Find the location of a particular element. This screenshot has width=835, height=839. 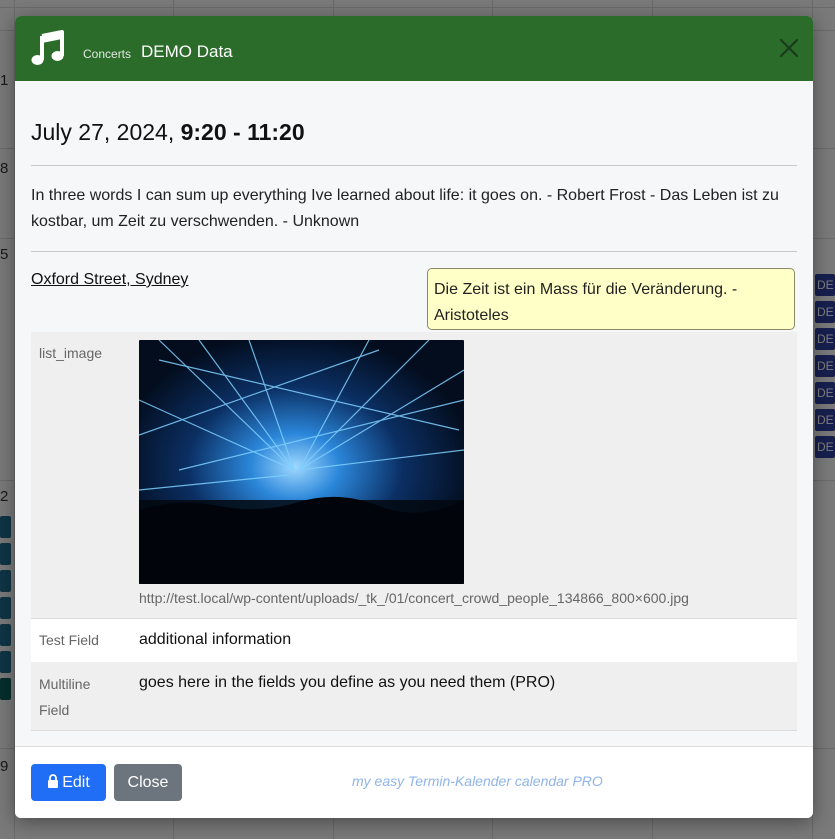

field-label: Multiline Field is located at coordinates (65, 697).